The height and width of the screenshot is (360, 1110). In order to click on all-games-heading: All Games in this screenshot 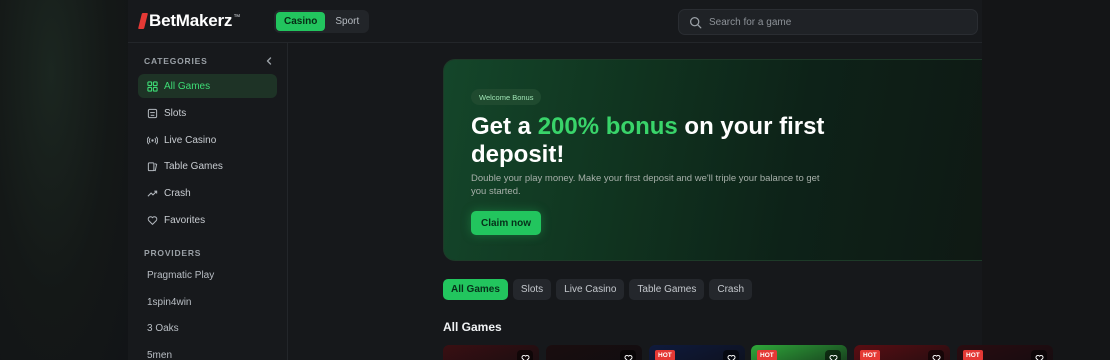, I will do `click(472, 327)`.